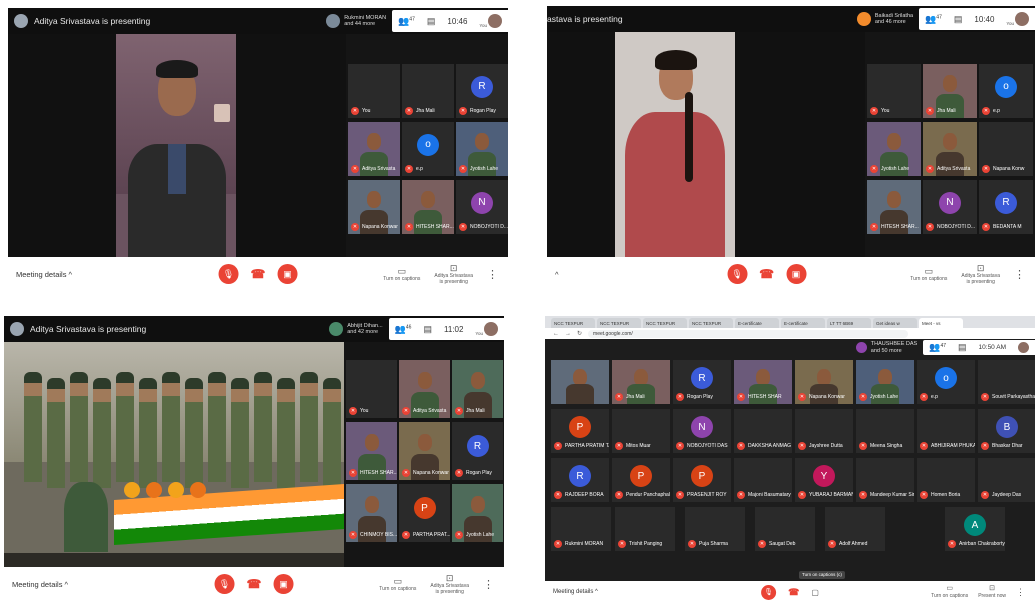  Describe the element at coordinates (946, 480) in the screenshot. I see `participant-tile: ✕ Homen Boria` at that location.